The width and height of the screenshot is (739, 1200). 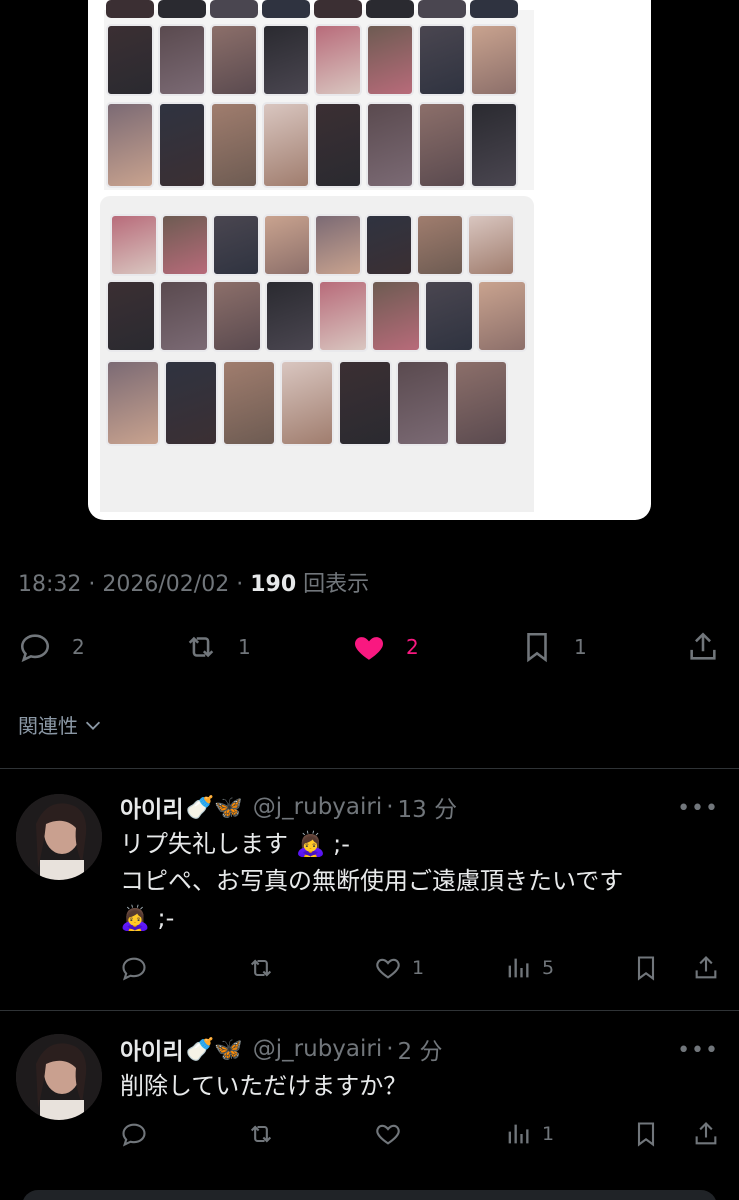 I want to click on heart-filled-icon, so click(x=369, y=648).